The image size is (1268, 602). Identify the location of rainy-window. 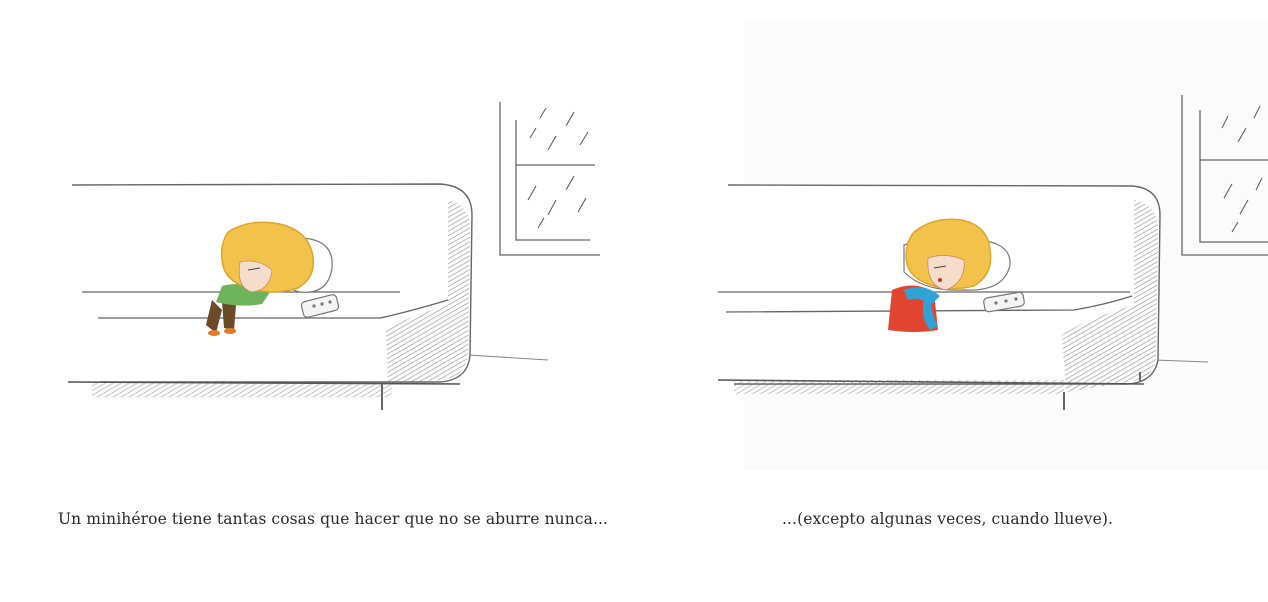
(549, 179).